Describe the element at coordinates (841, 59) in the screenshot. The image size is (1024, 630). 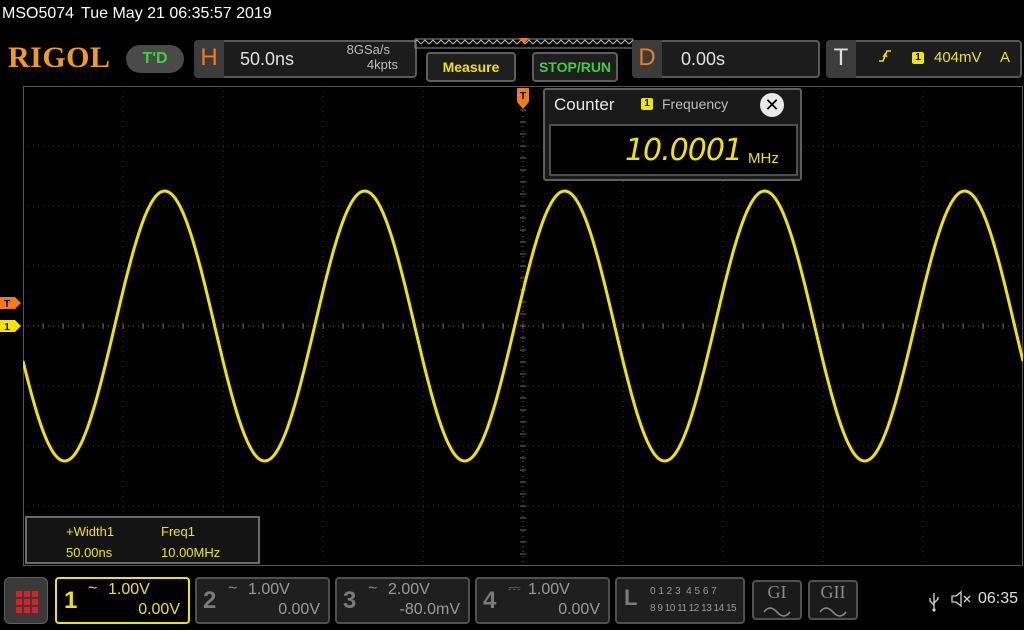
I see `trigger-label: T` at that location.